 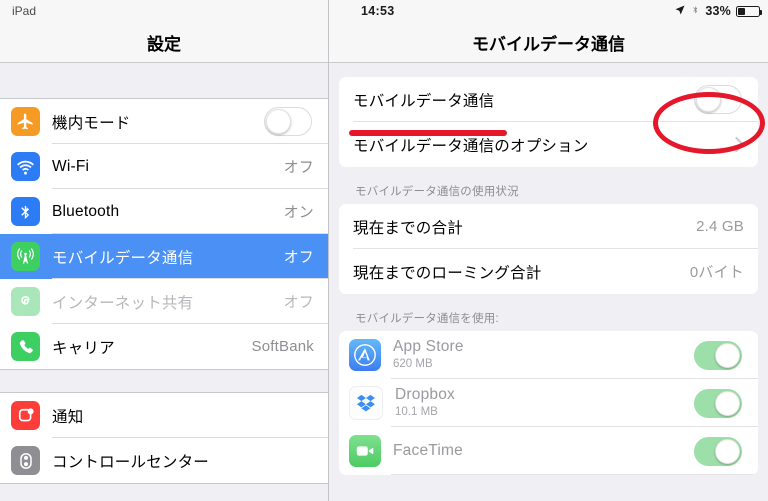 I want to click on sidebar-title: 設定, so click(x=164, y=42).